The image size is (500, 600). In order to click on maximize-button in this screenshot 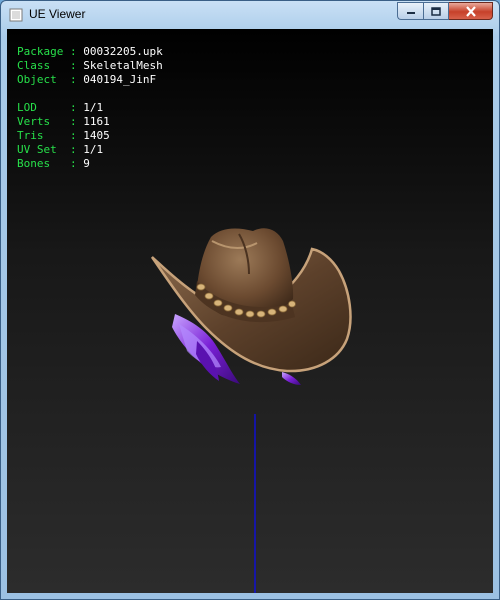, I will do `click(436, 11)`.